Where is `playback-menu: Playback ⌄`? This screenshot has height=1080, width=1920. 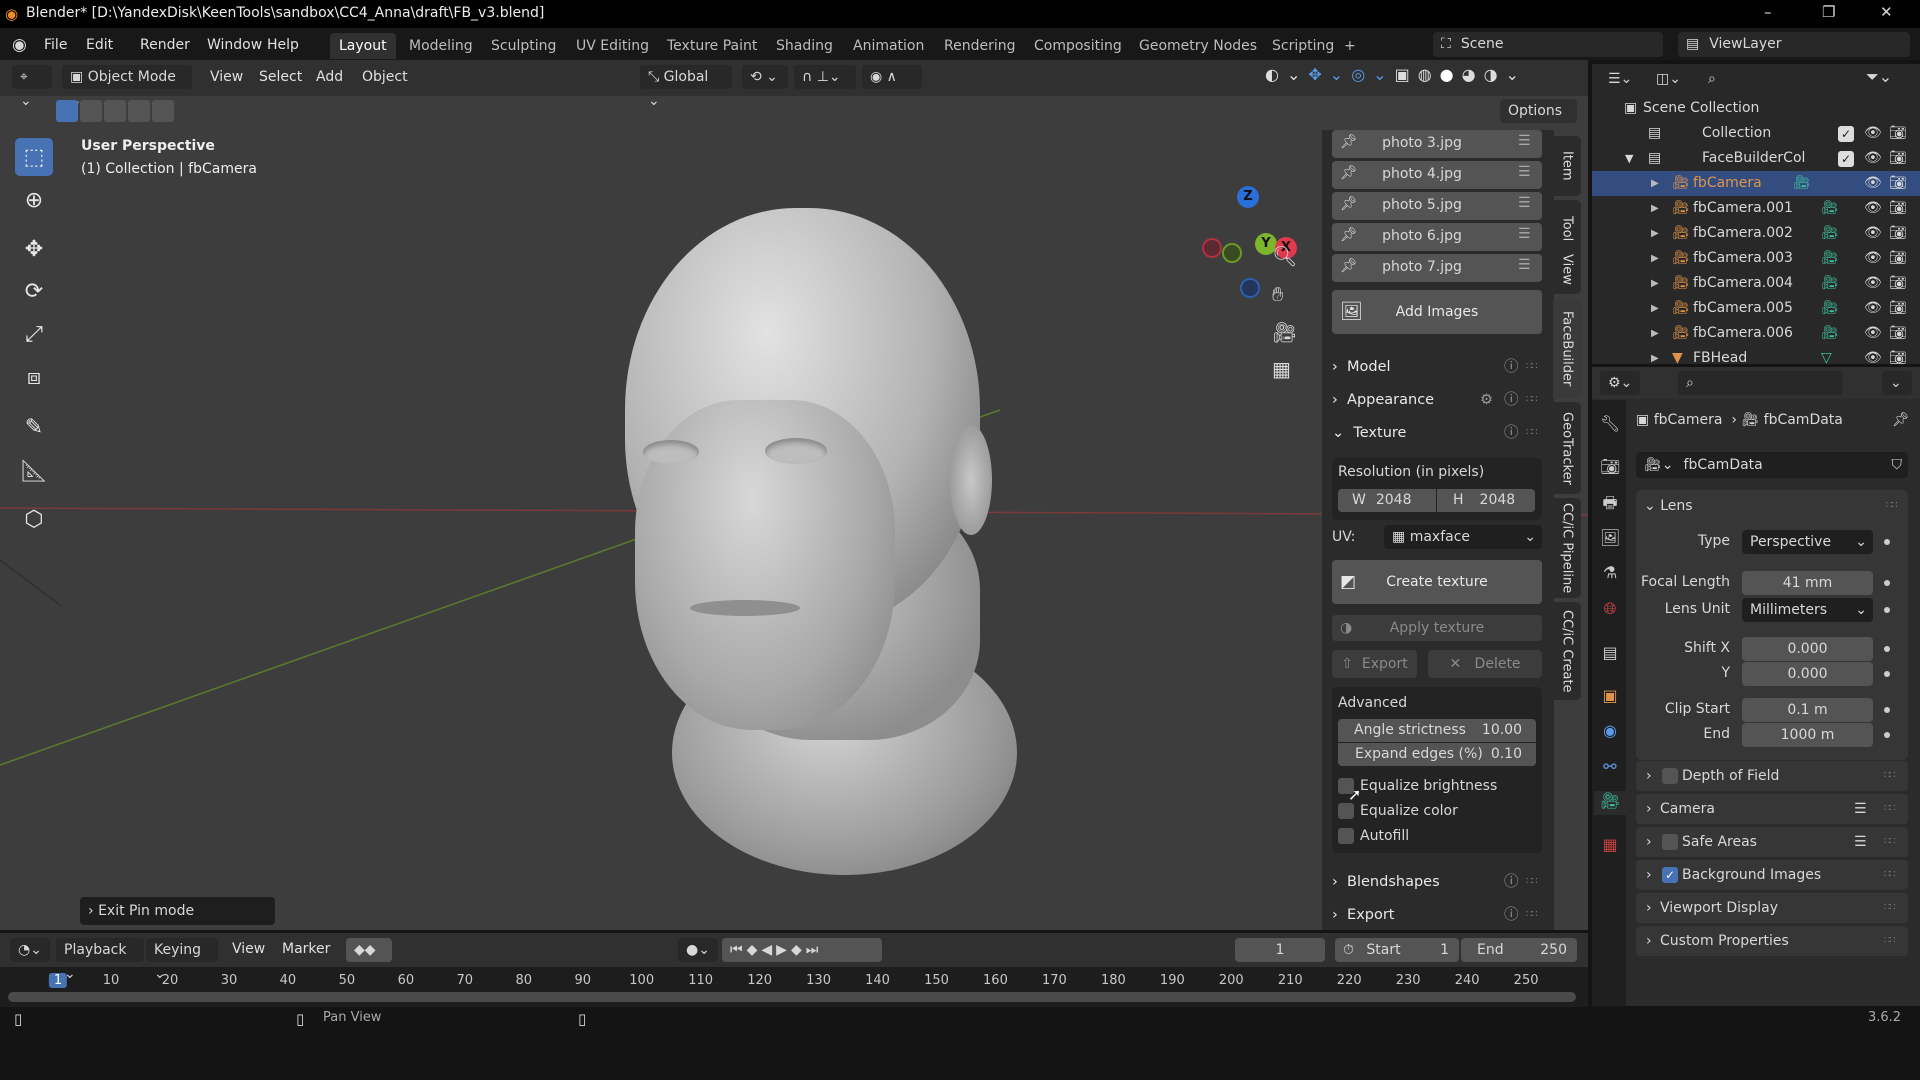
playback-menu: Playback ⌄ is located at coordinates (100, 960).